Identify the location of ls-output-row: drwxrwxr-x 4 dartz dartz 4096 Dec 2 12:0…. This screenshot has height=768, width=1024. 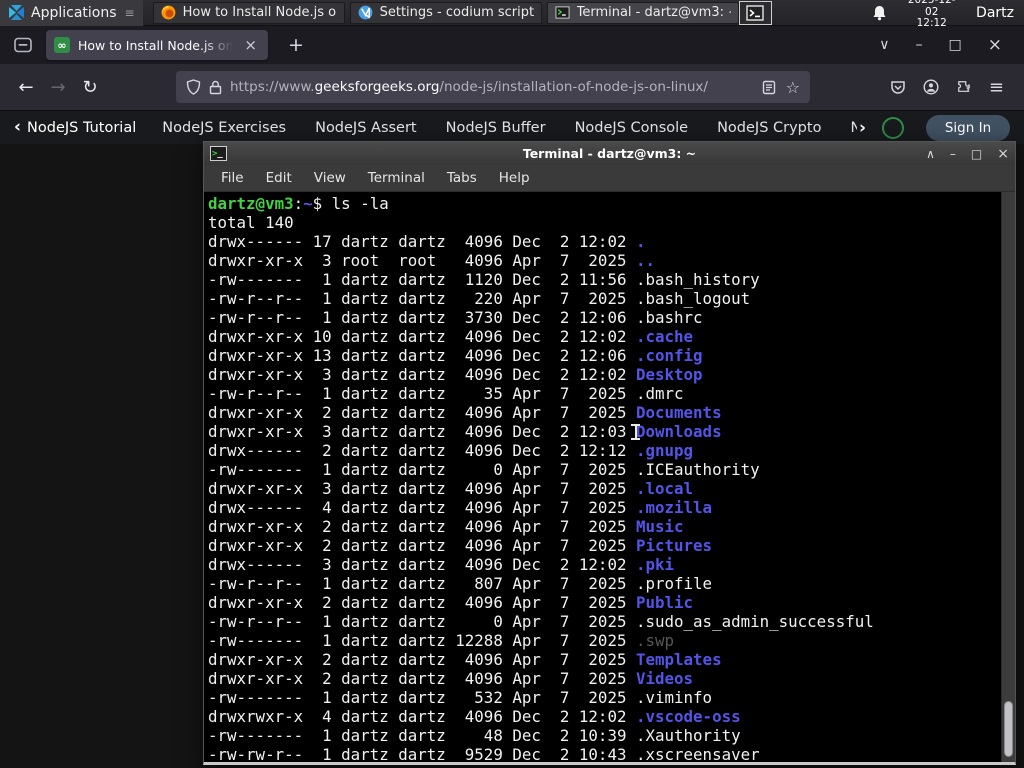
(474, 716).